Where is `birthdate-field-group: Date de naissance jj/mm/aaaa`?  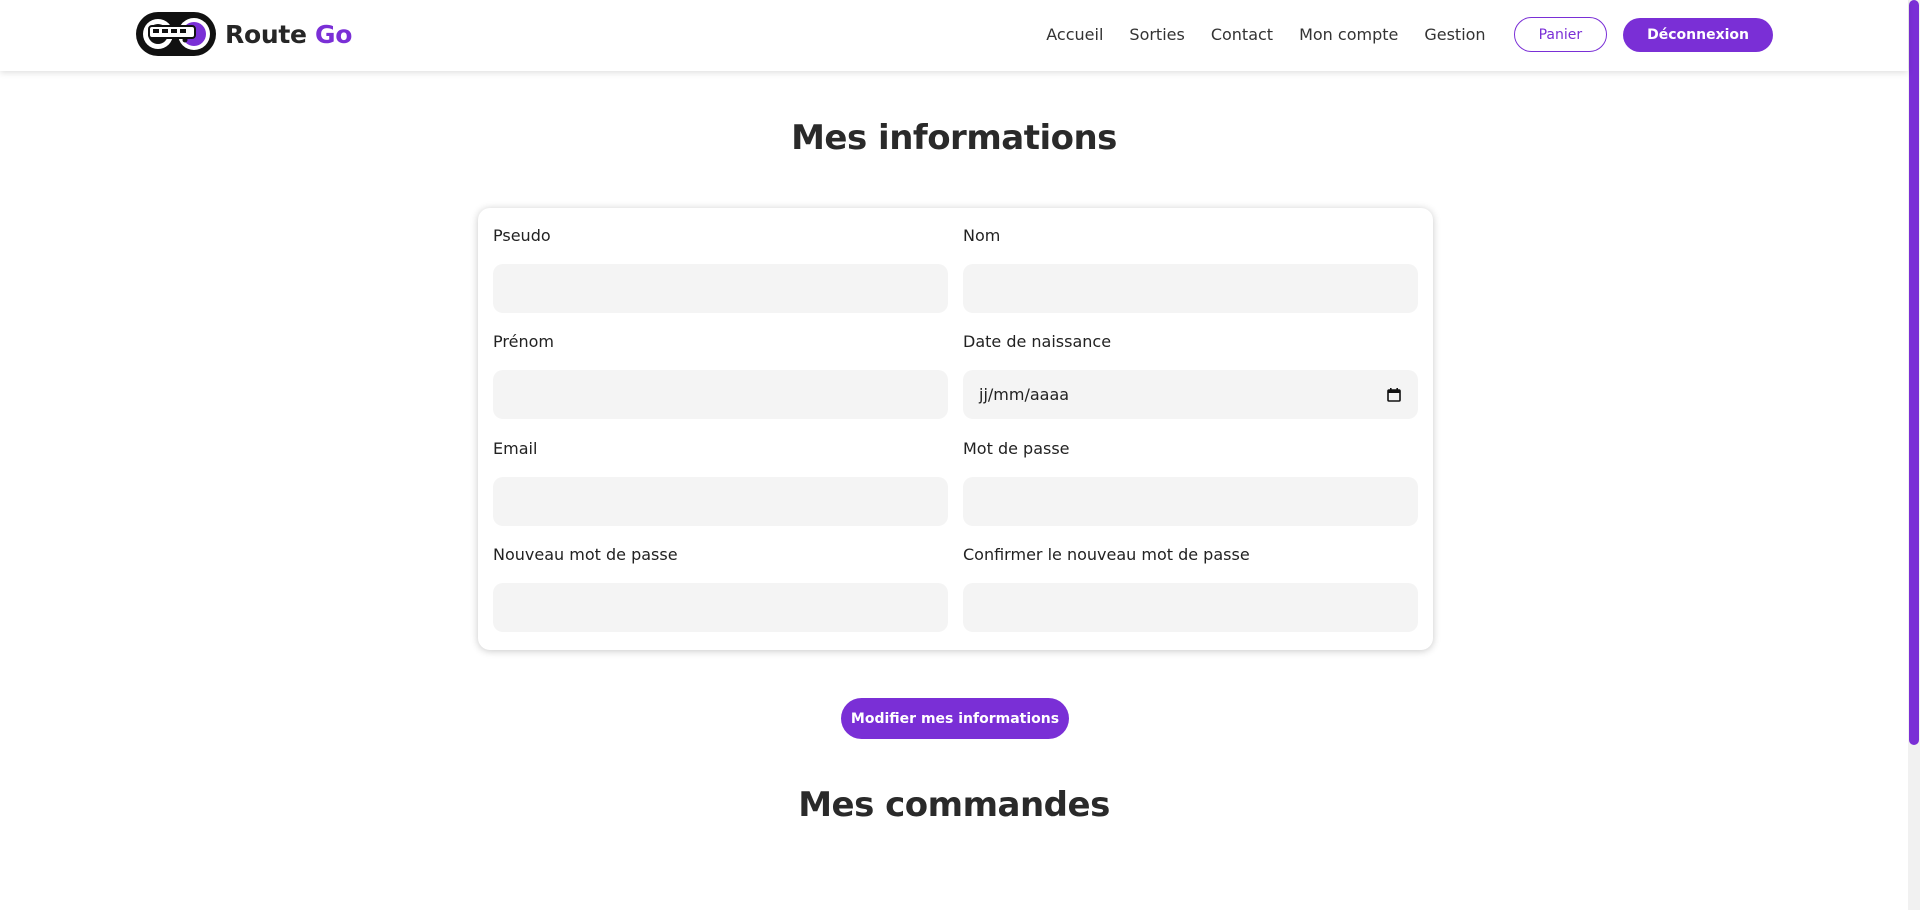 birthdate-field-group: Date de naissance jj/mm/aaaa is located at coordinates (1190, 374).